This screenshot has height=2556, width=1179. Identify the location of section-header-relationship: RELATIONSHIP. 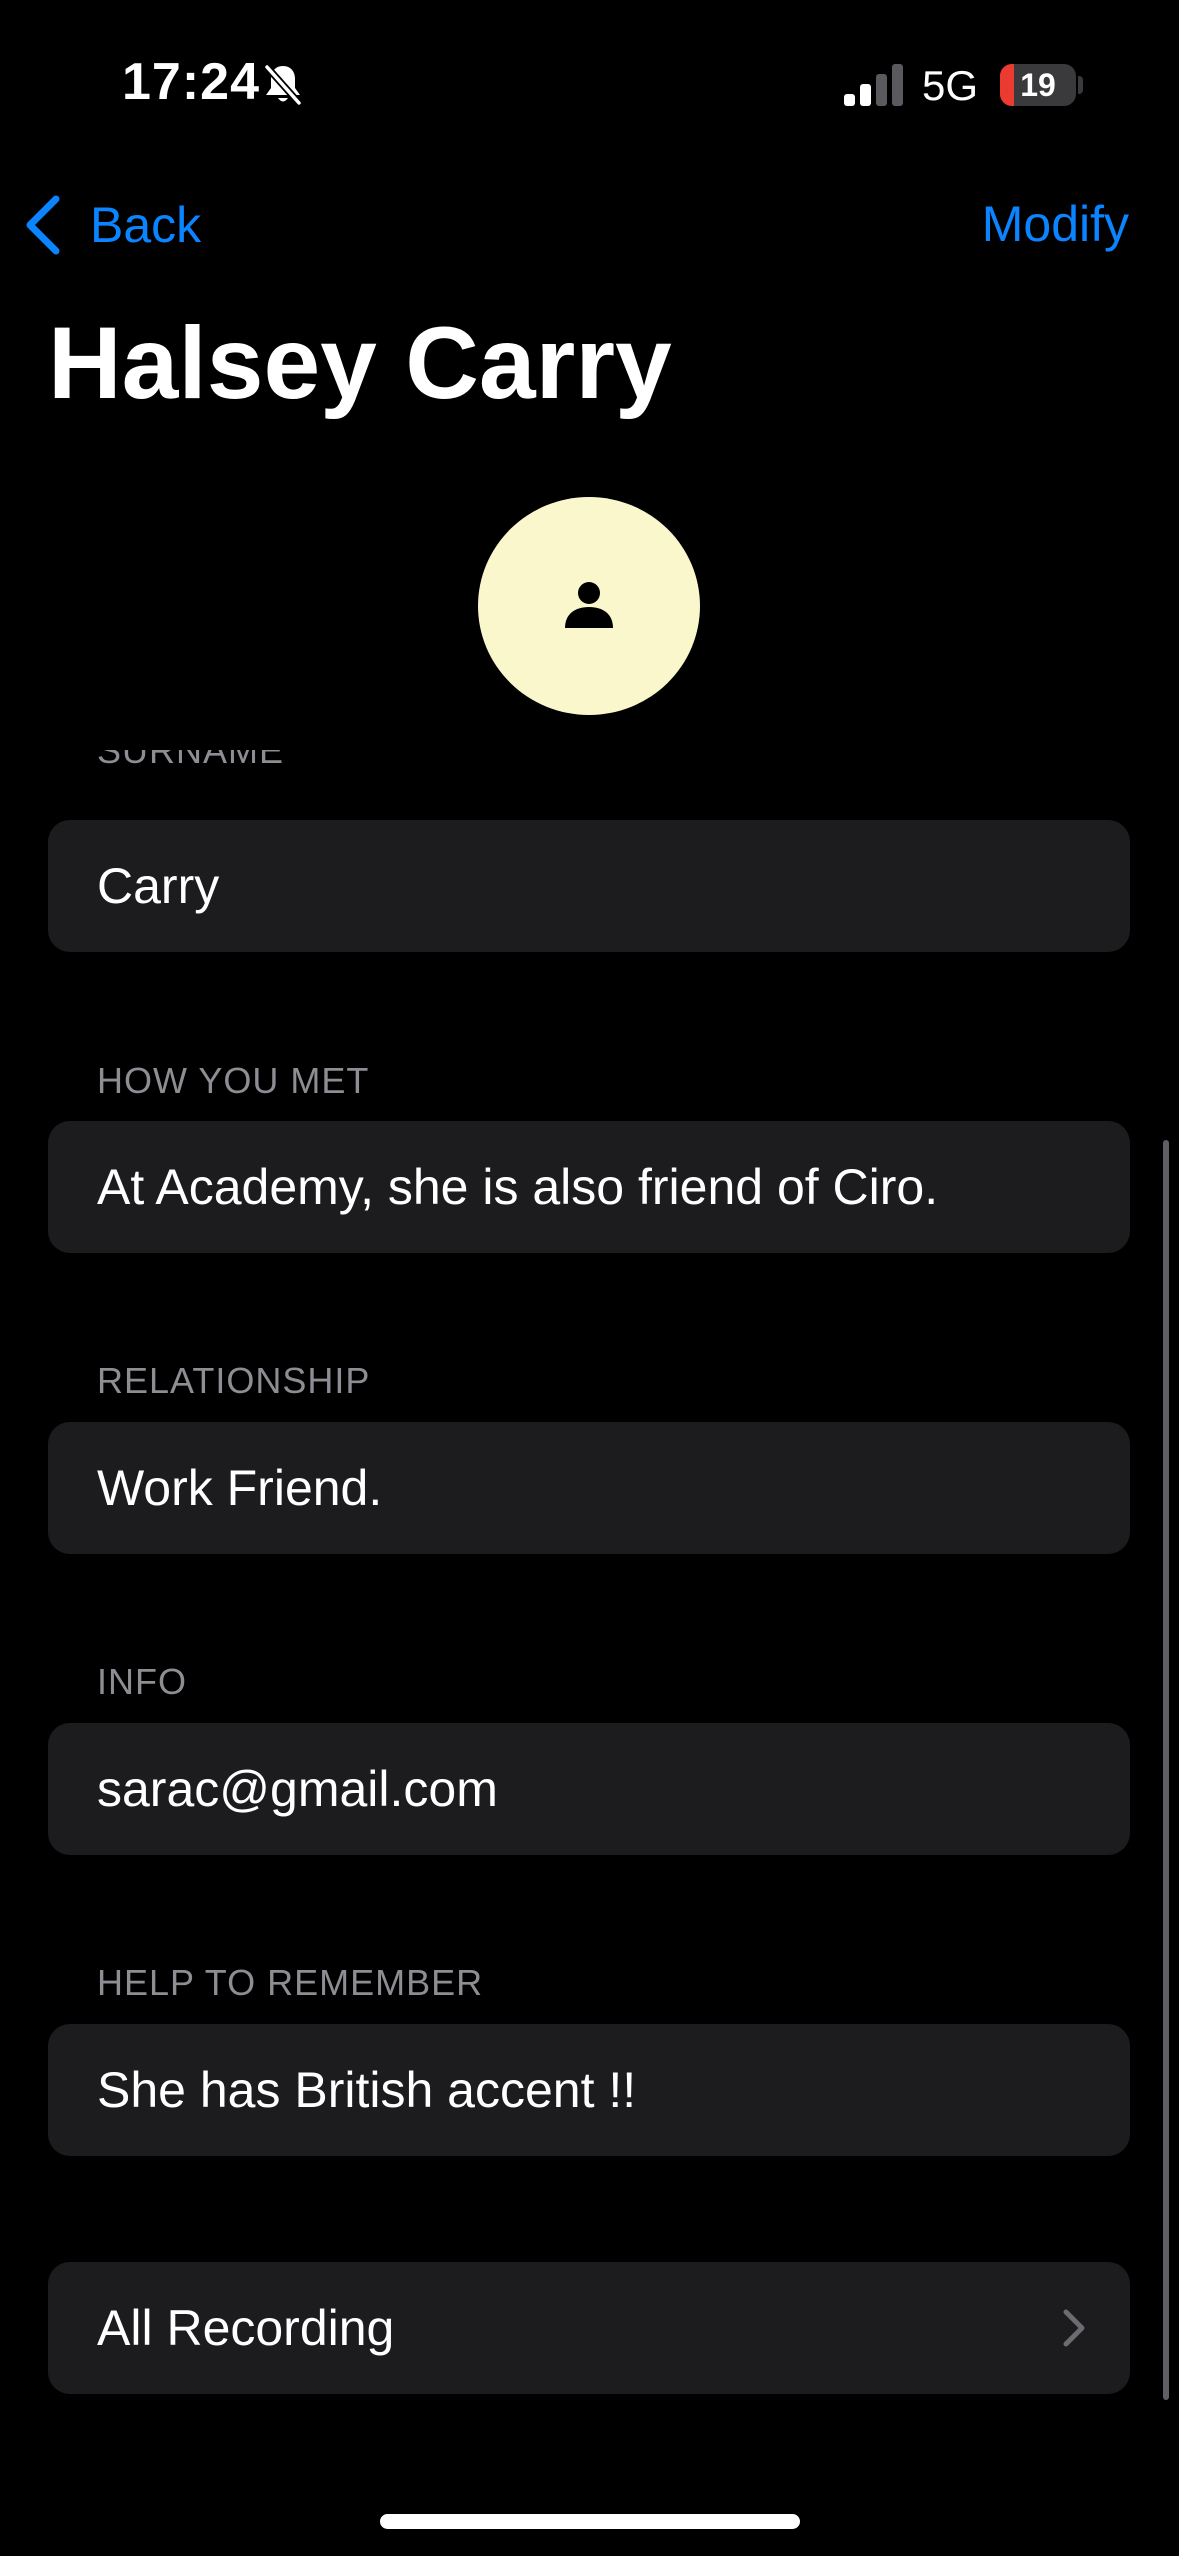
(234, 1380).